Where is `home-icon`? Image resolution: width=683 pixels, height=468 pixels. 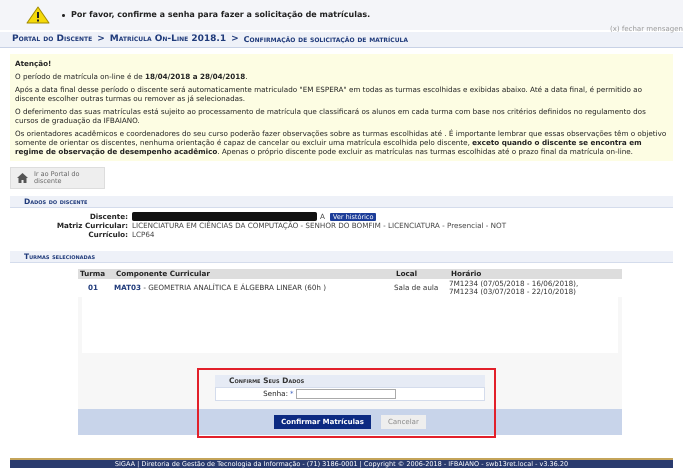 home-icon is located at coordinates (22, 178).